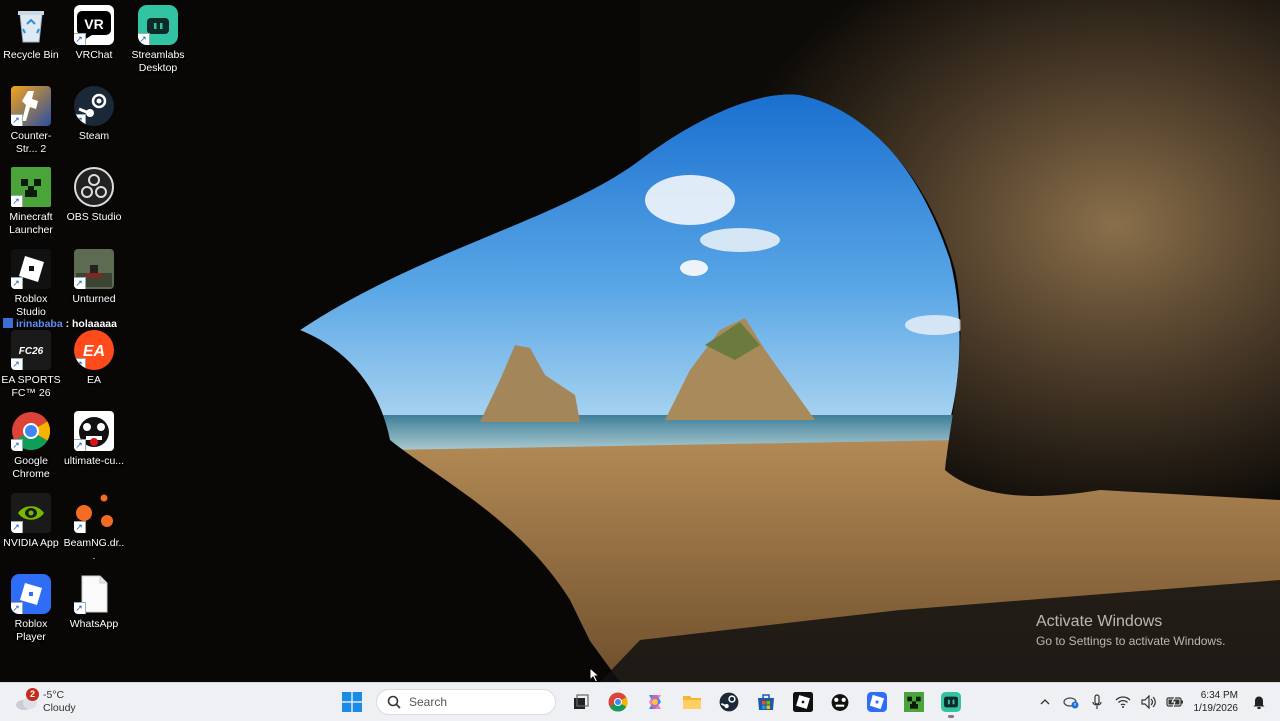 The height and width of the screenshot is (721, 1280). What do you see at coordinates (94, 431) in the screenshot?
I see `ultimate-custom-icon: ↗` at bounding box center [94, 431].